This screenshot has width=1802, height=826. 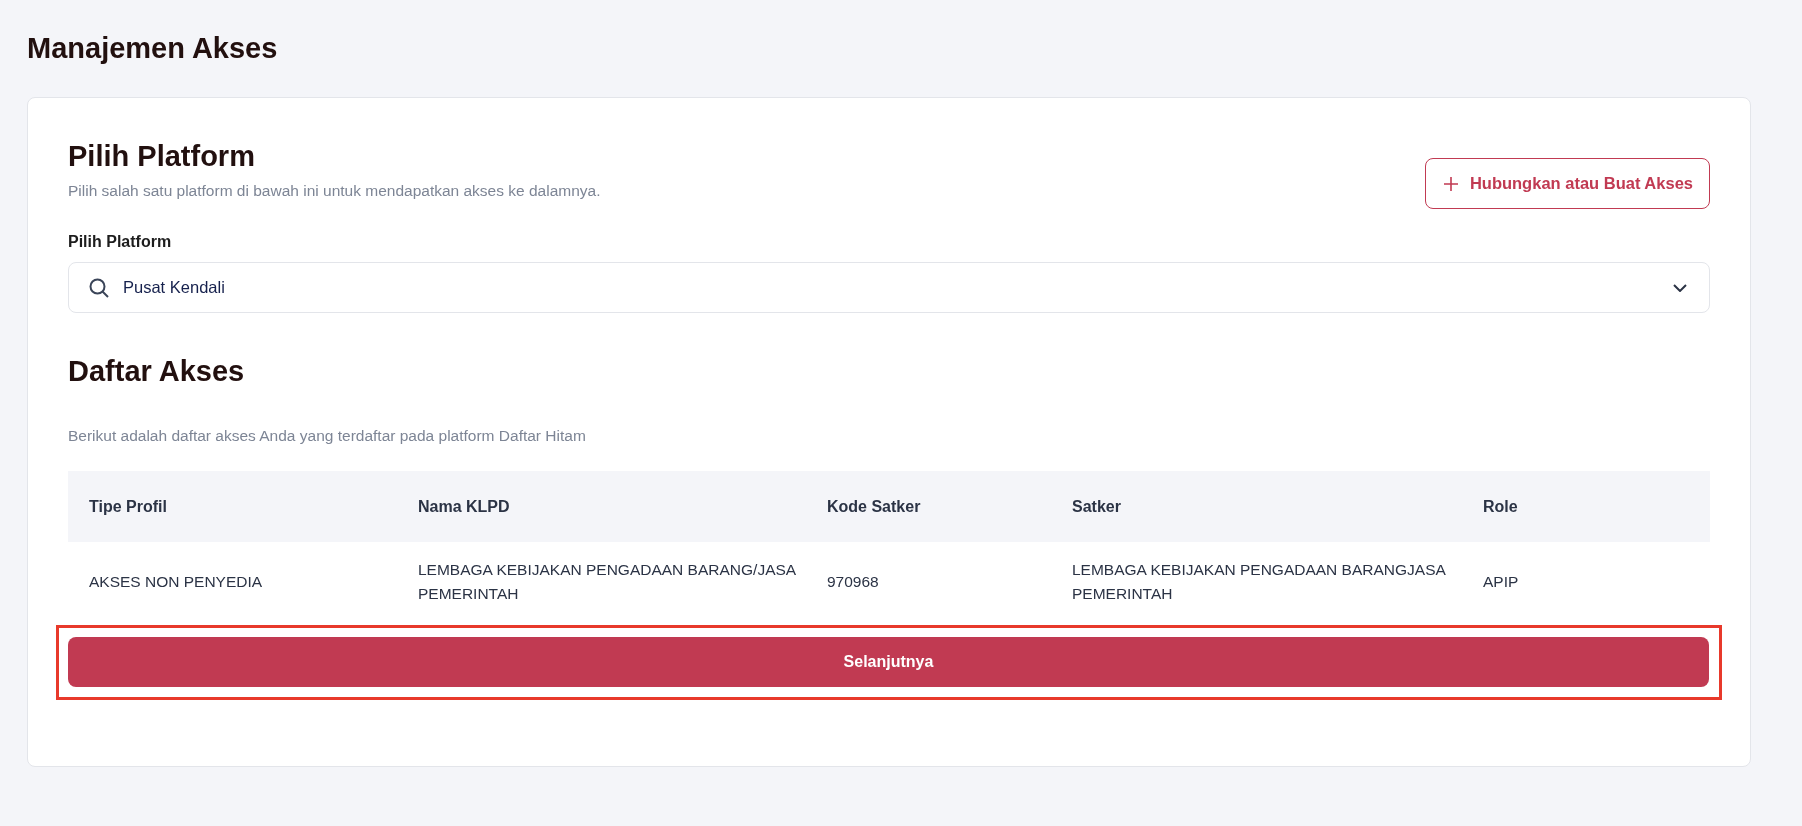 What do you see at coordinates (334, 191) in the screenshot?
I see `section-subtitle: Pilih salah satu platform di bawah ini untuk mendapatkan akses ke dalamnya.` at bounding box center [334, 191].